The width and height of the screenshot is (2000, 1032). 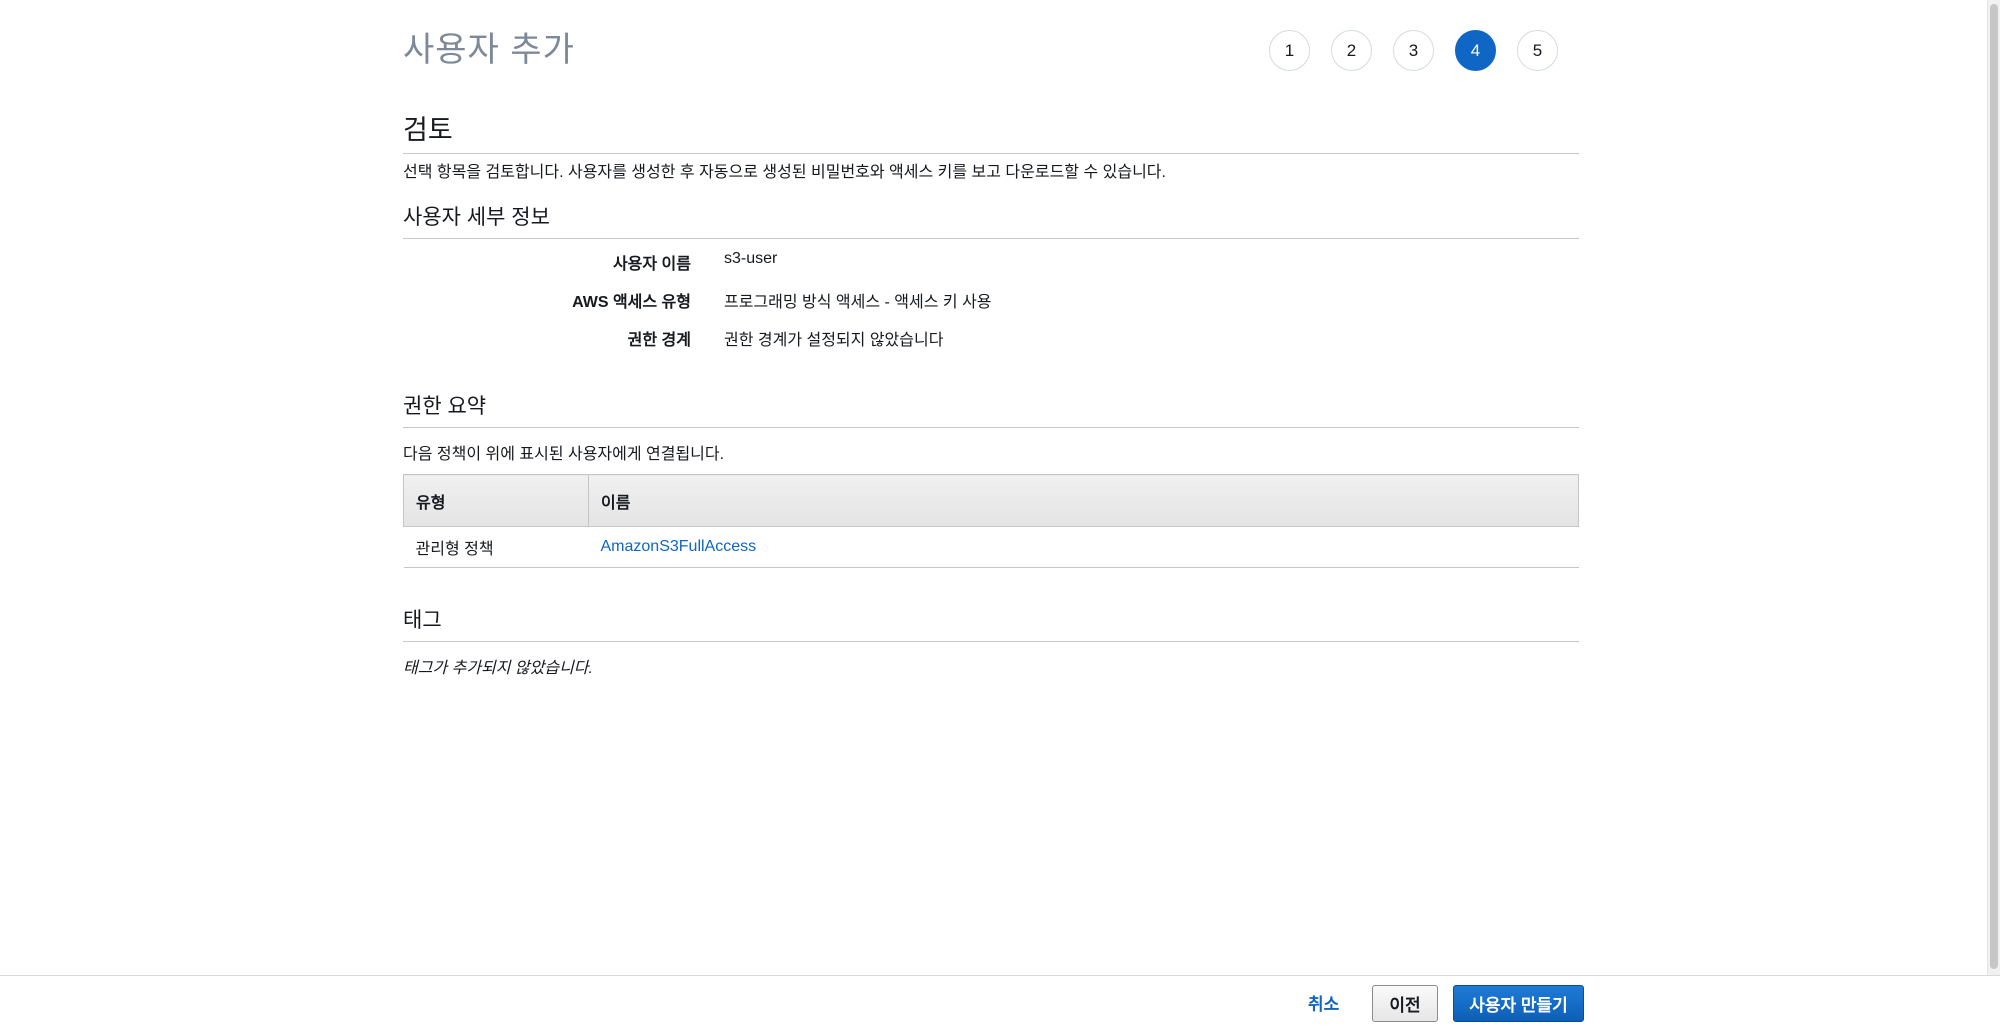 I want to click on wizard-steps: 1 2 3 4 5, so click(x=1413, y=50).